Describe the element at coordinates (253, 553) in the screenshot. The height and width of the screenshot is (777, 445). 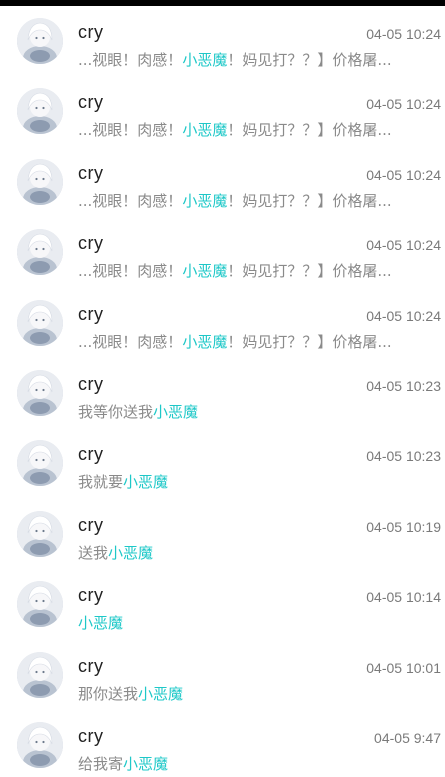
I see `message-preview: 送我小恶魔` at that location.